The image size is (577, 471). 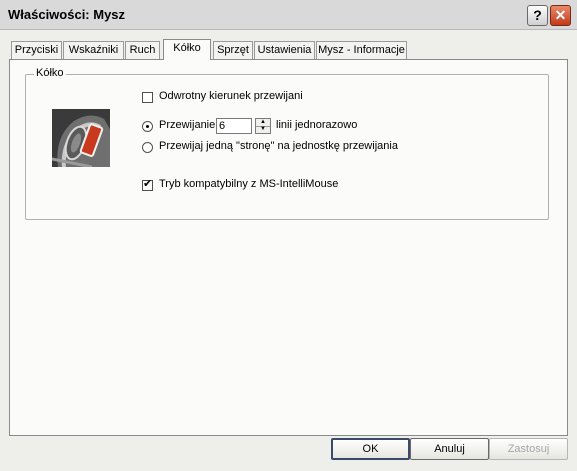 What do you see at coordinates (361, 50) in the screenshot?
I see `tab-mysz-informacje: Mysz - Informacje` at bounding box center [361, 50].